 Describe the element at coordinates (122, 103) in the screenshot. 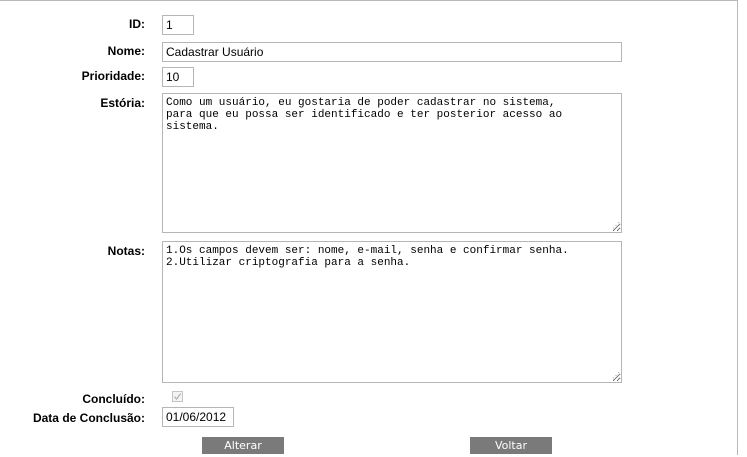

I see `estoria-label: Estória:` at that location.